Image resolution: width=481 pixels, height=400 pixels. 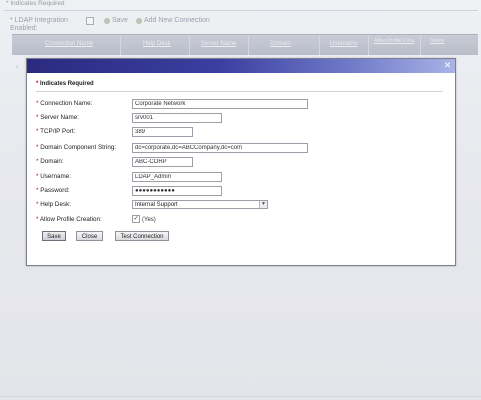 What do you see at coordinates (149, 220) in the screenshot?
I see `allow-profile-value: (Yes)` at bounding box center [149, 220].